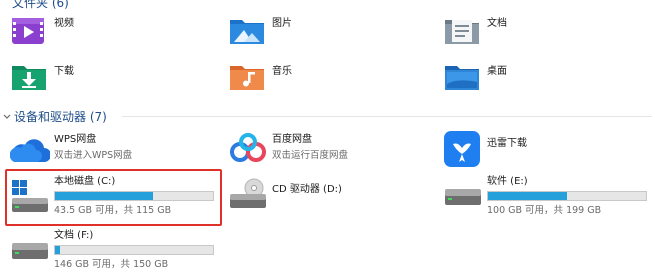  Describe the element at coordinates (110, 32) in the screenshot. I see `folder-videos: 视频` at that location.